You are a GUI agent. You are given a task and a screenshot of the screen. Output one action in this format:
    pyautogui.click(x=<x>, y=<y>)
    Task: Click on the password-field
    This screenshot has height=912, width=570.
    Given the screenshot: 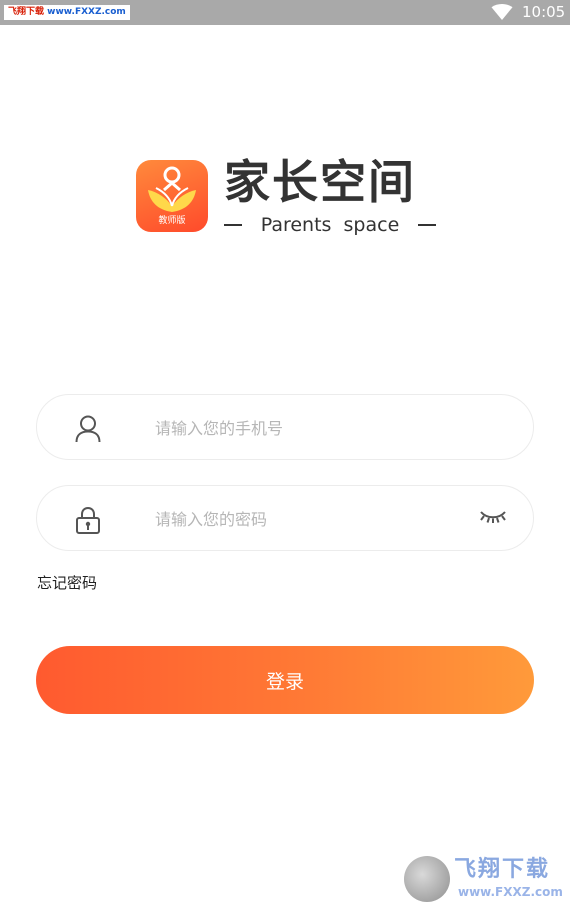 What is the action you would take?
    pyautogui.click(x=285, y=518)
    